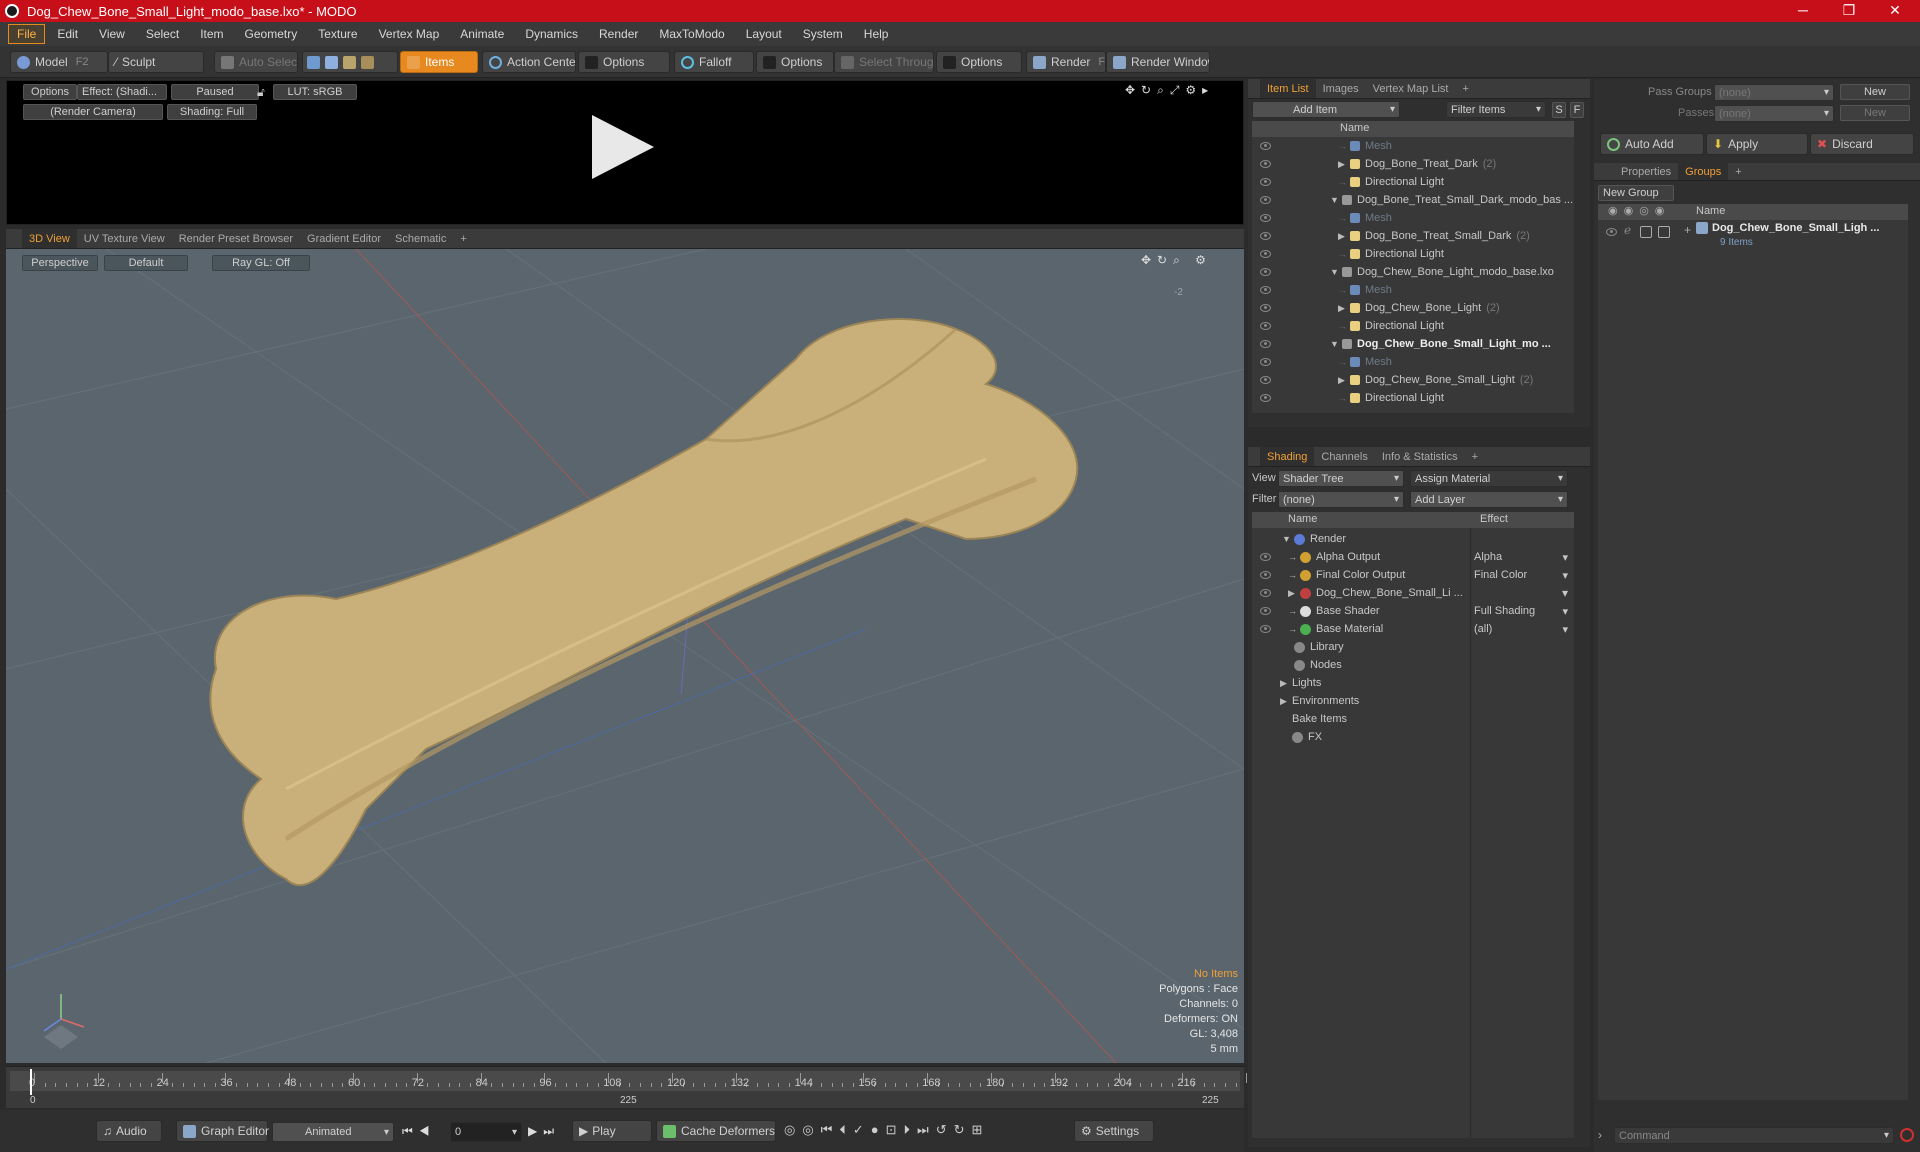 This screenshot has height=1152, width=1920. Describe the element at coordinates (1652, 144) in the screenshot. I see `auto-add-button: Auto Add` at that location.